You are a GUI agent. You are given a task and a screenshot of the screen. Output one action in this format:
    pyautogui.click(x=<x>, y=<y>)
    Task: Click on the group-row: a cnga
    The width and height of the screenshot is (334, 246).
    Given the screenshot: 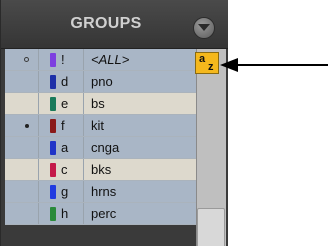 What is the action you would take?
    pyautogui.click(x=100, y=148)
    